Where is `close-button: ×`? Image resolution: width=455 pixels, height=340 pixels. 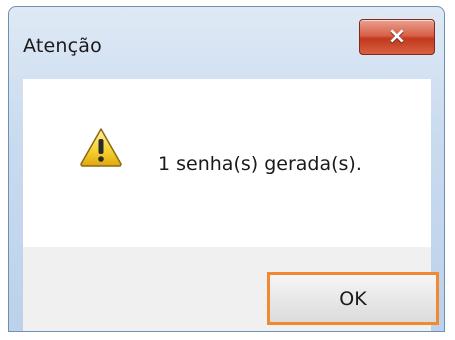
close-button: × is located at coordinates (397, 37).